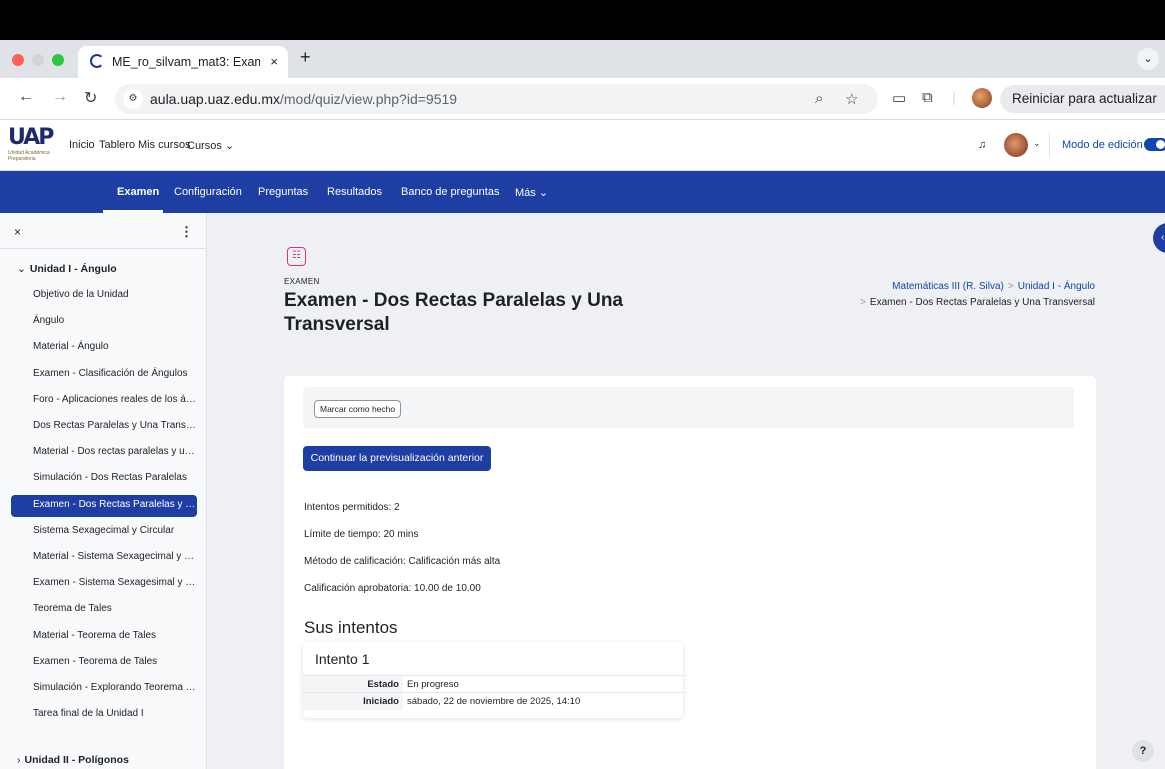  I want to click on tab-examen: Examen, so click(138, 192).